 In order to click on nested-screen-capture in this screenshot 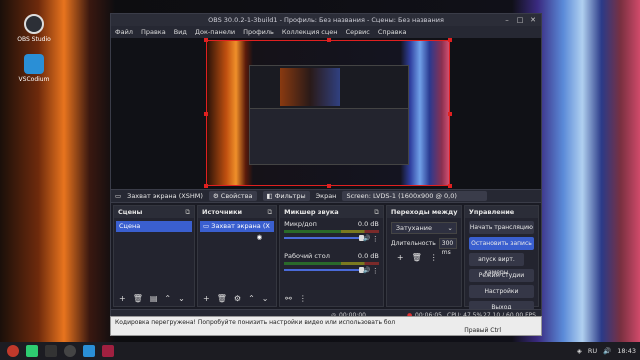, I will do `click(329, 115)`.